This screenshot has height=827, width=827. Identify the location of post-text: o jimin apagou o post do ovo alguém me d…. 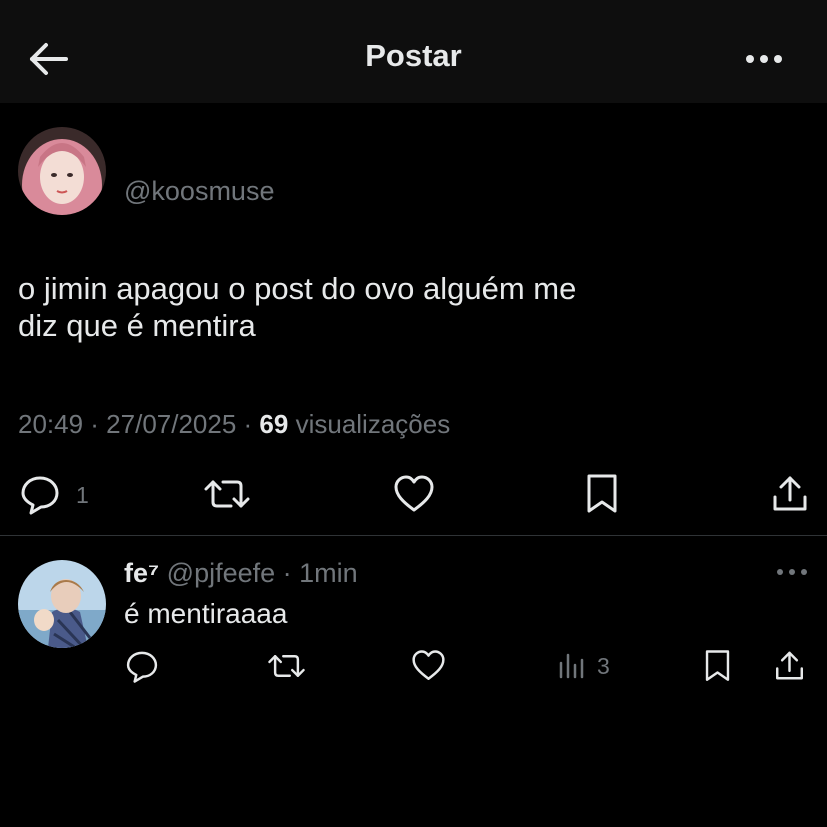
(368, 307).